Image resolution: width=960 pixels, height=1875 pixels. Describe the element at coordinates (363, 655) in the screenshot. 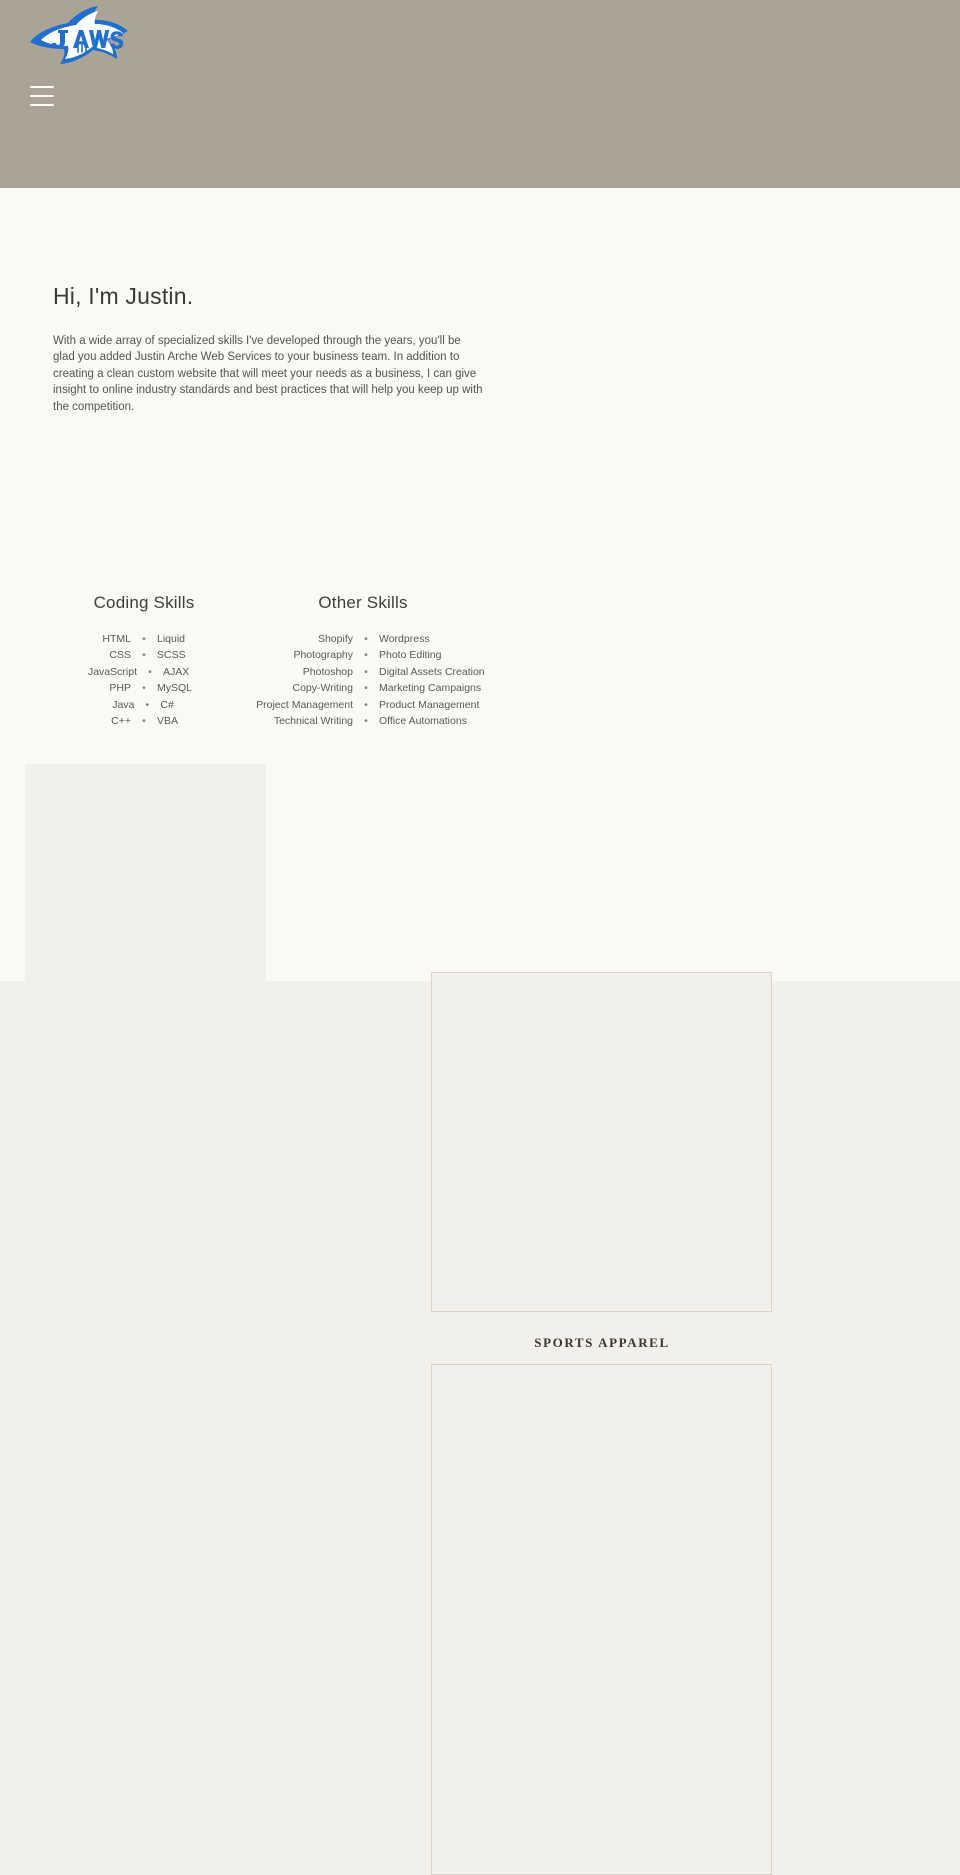

I see `skill-row: Photography • Photo Editing` at that location.